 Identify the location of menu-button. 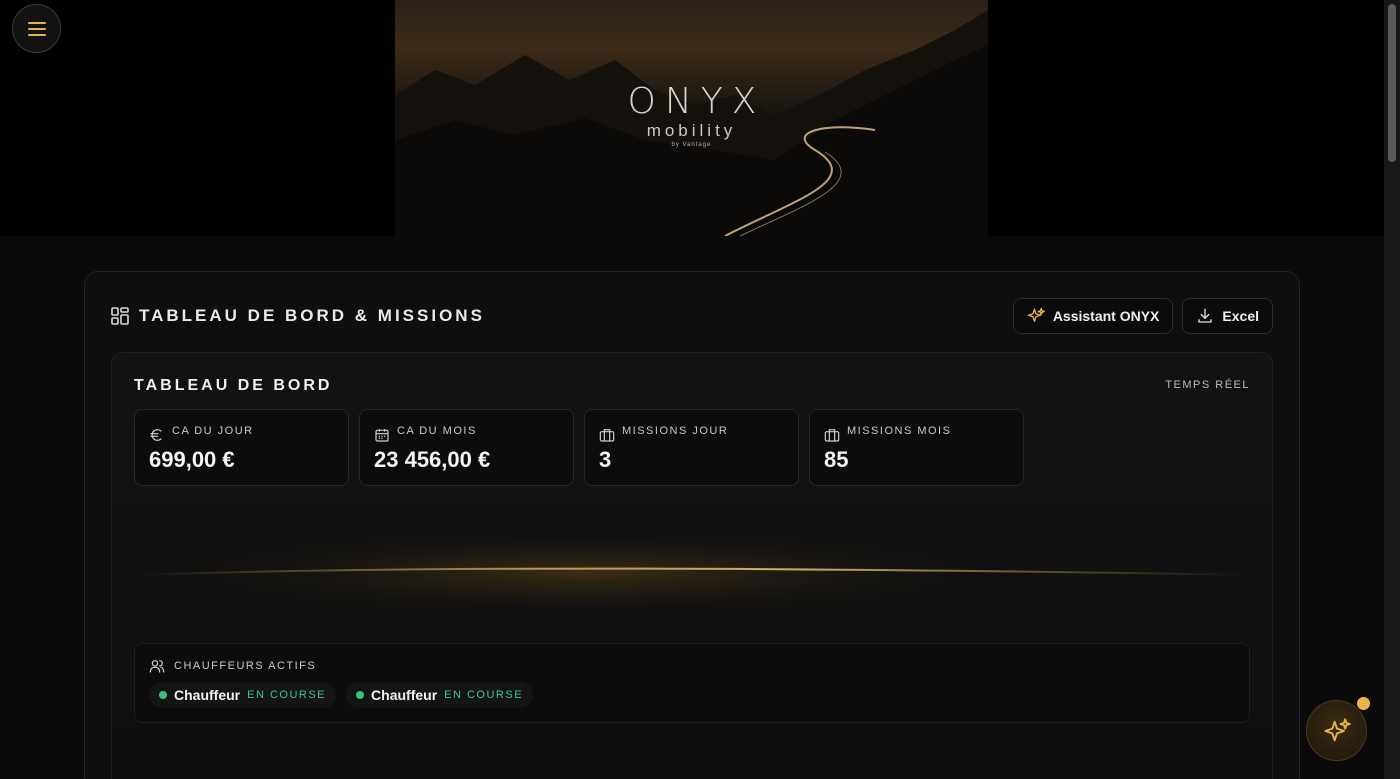
(36, 28).